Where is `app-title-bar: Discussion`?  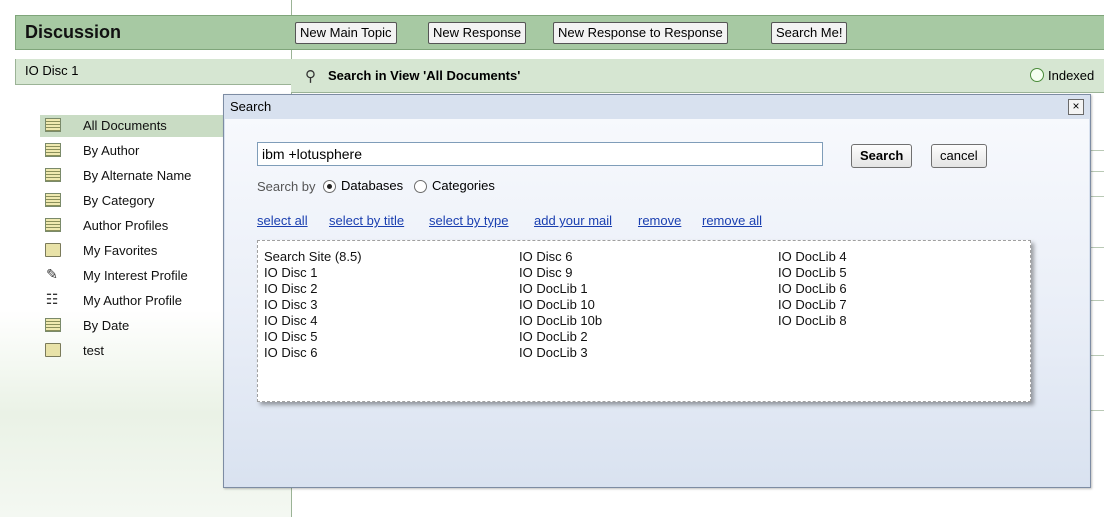
app-title-bar: Discussion is located at coordinates (153, 32).